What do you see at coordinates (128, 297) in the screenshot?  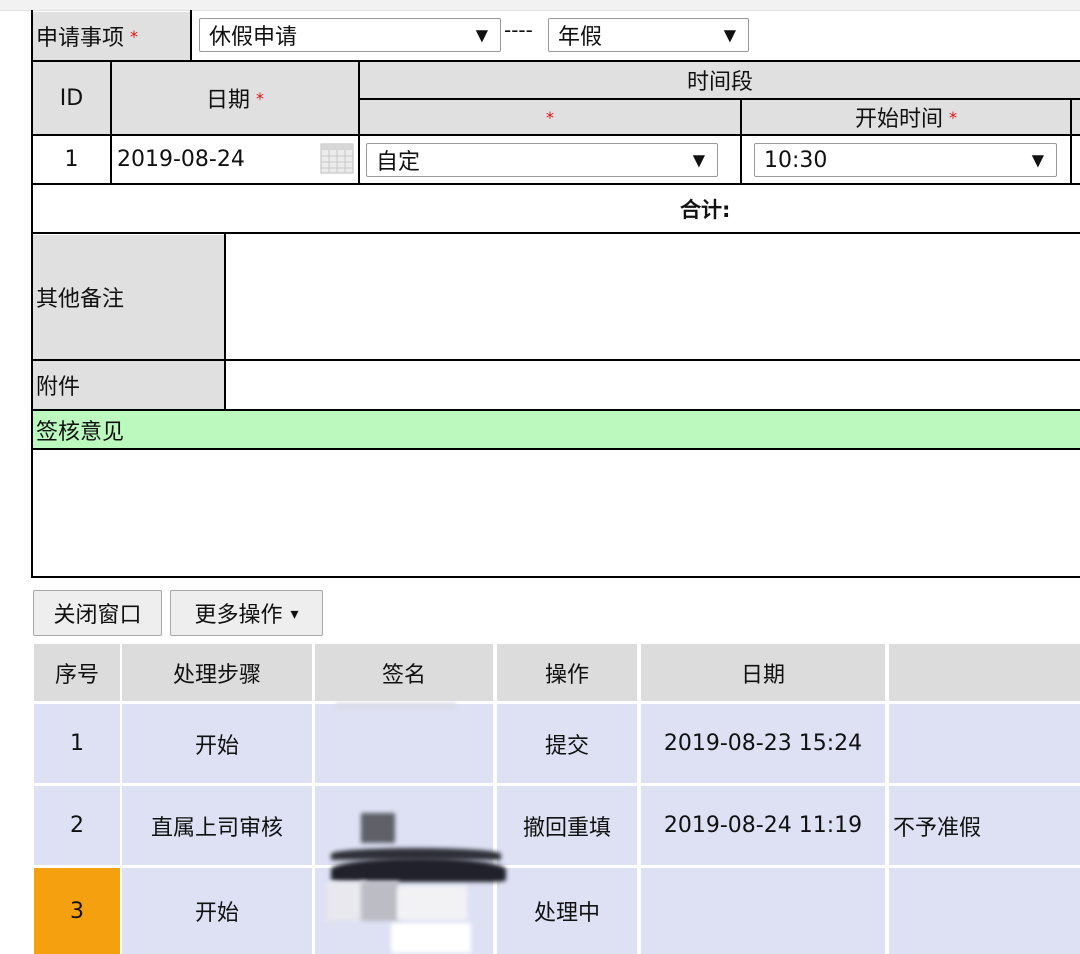 I see `remarks-label-cell: 其他备注` at bounding box center [128, 297].